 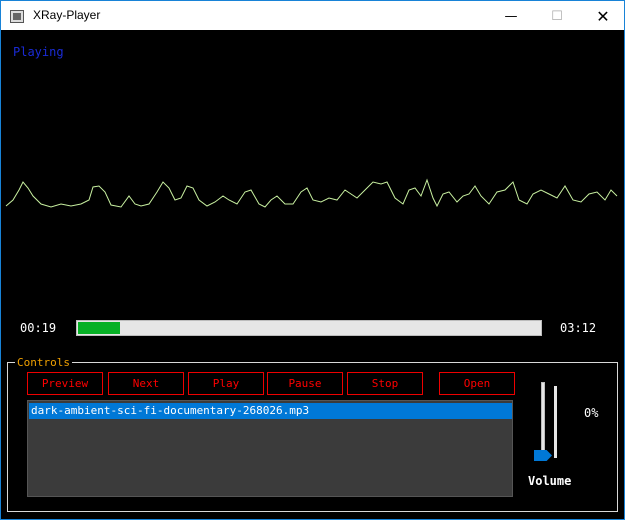 What do you see at coordinates (557, 16) in the screenshot?
I see `maximize-button: ☐` at bounding box center [557, 16].